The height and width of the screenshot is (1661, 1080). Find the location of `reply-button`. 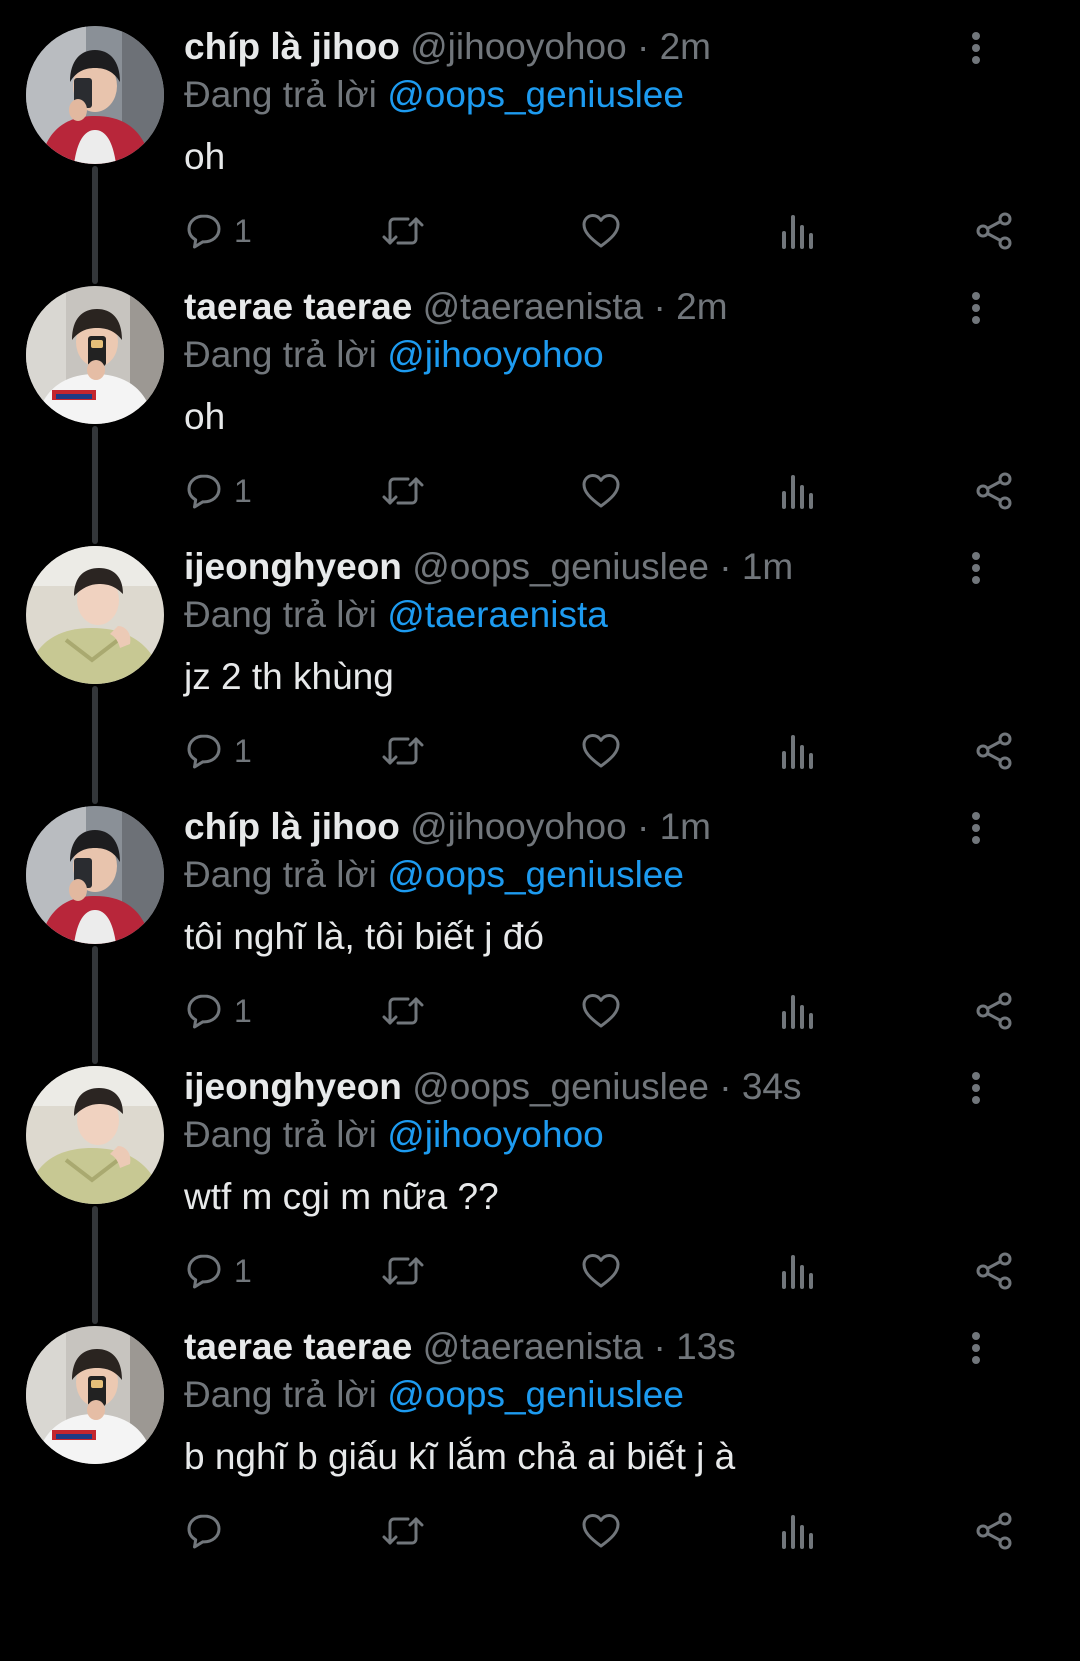

reply-button is located at coordinates (209, 1531).